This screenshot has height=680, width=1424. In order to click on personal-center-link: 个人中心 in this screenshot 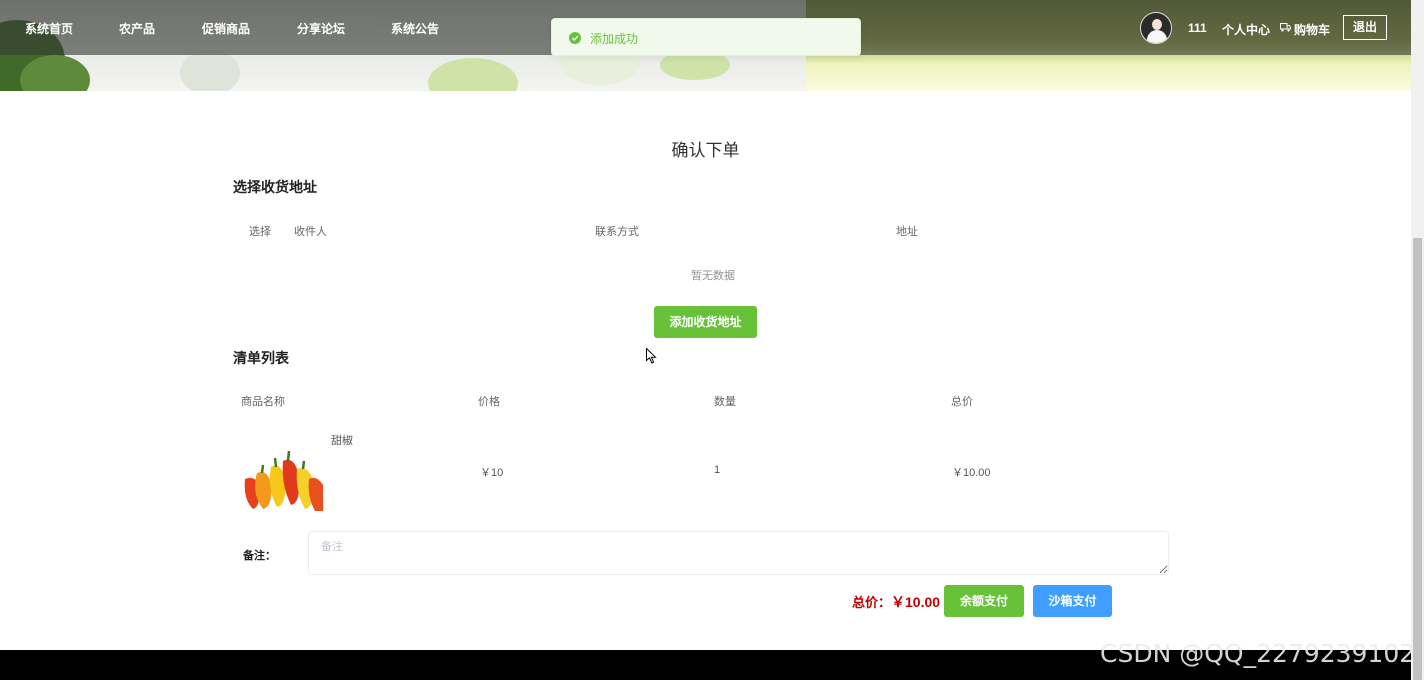, I will do `click(1246, 29)`.